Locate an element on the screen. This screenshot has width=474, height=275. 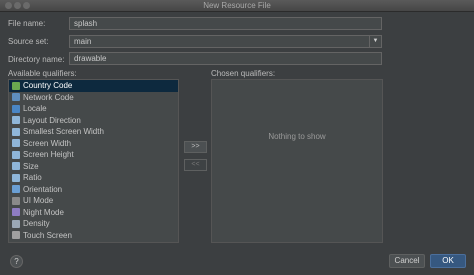
remove-qualifier-button: << is located at coordinates (195, 165).